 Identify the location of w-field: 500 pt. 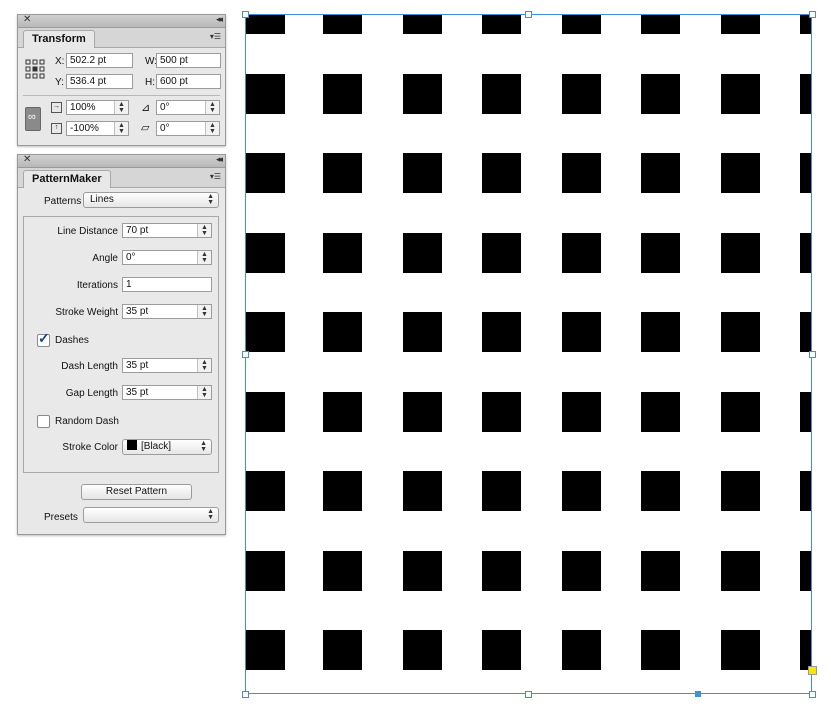
(188, 60).